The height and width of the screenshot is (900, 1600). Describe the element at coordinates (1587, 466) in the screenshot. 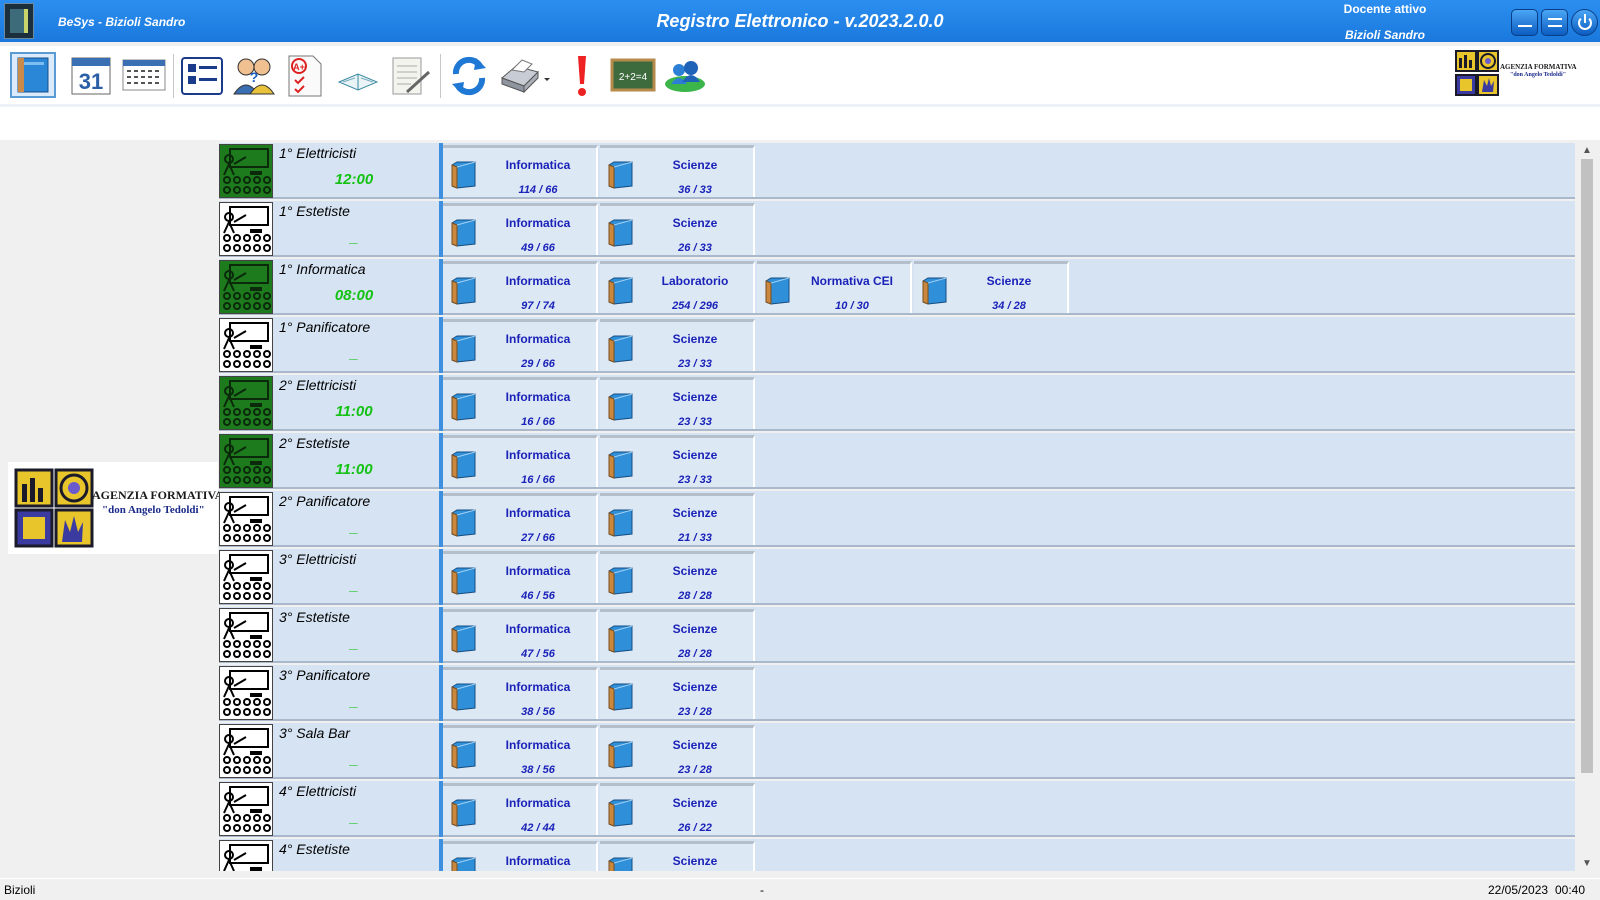

I see `scroll-thumb` at that location.